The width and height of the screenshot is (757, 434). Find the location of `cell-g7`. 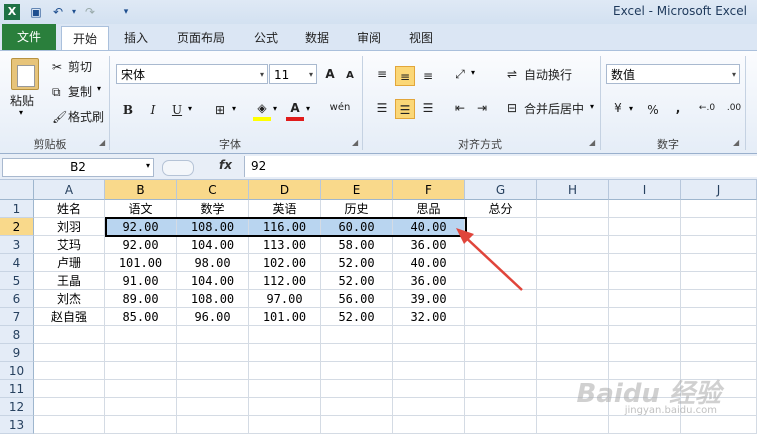

cell-g7 is located at coordinates (501, 317).